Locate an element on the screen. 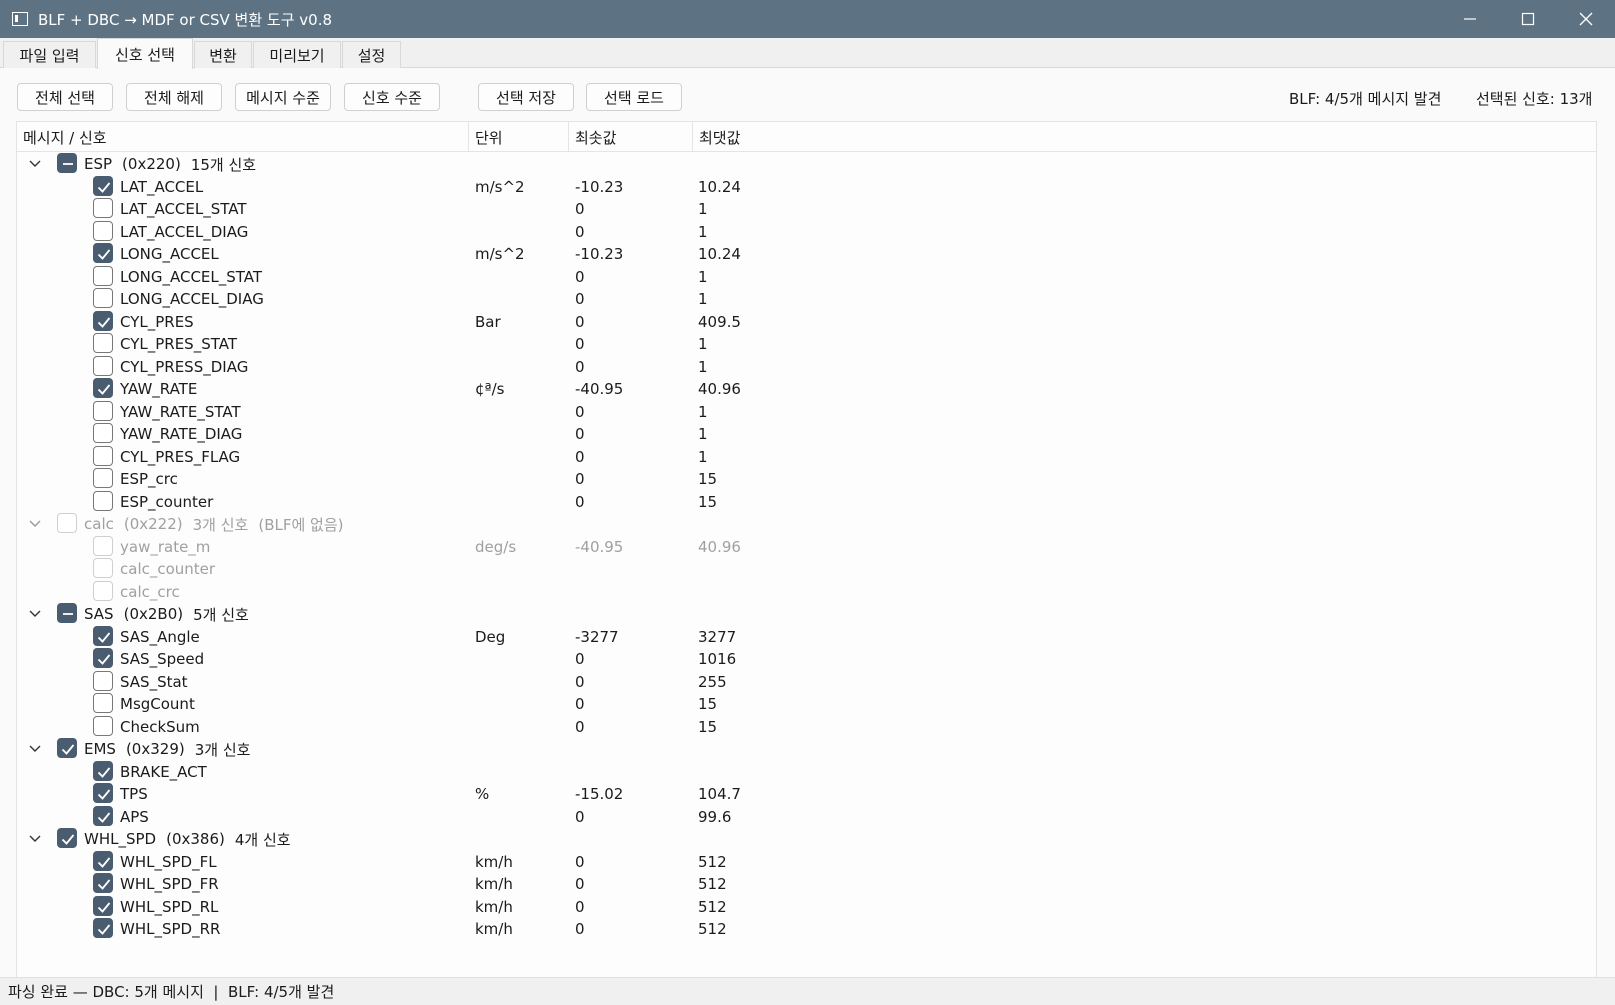 The width and height of the screenshot is (1615, 1005). tab-signal-select: 신호 선택 is located at coordinates (145, 53).